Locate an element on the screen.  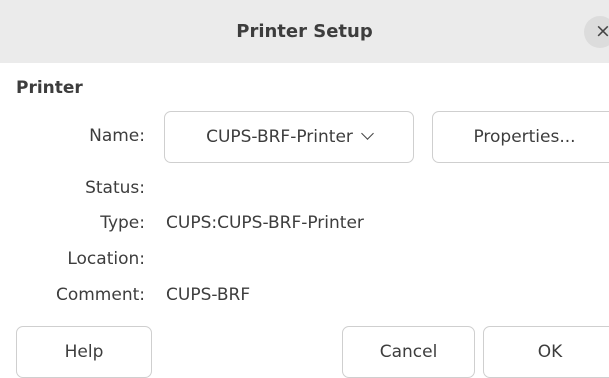
comment-label: Comment: is located at coordinates (100, 295).